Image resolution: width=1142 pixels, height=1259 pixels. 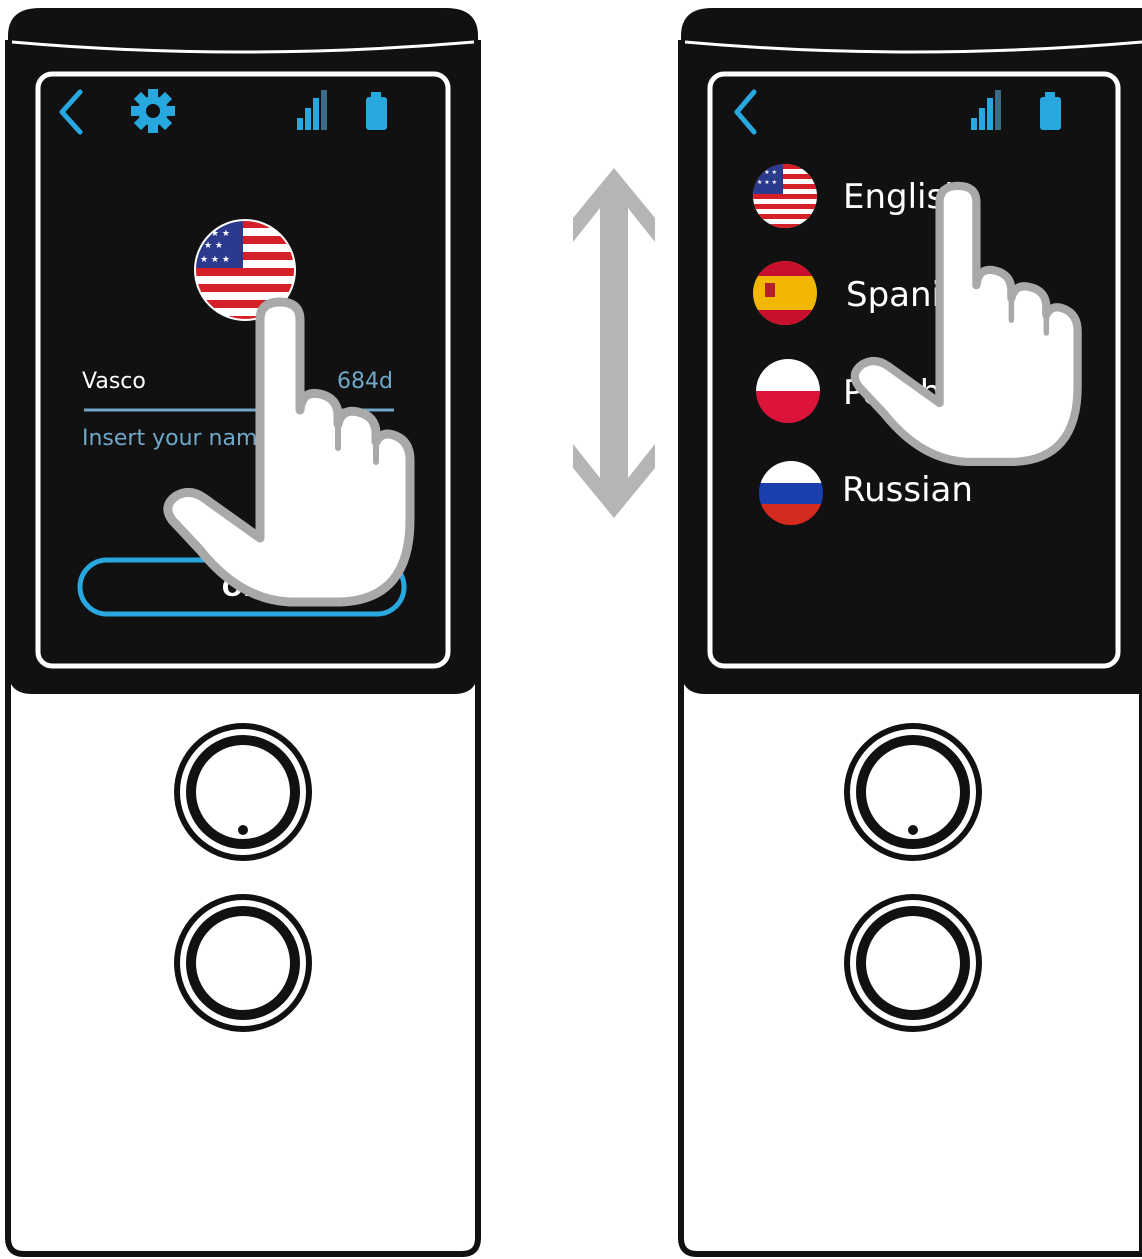 I want to click on poland-flag-icon, so click(x=788, y=391).